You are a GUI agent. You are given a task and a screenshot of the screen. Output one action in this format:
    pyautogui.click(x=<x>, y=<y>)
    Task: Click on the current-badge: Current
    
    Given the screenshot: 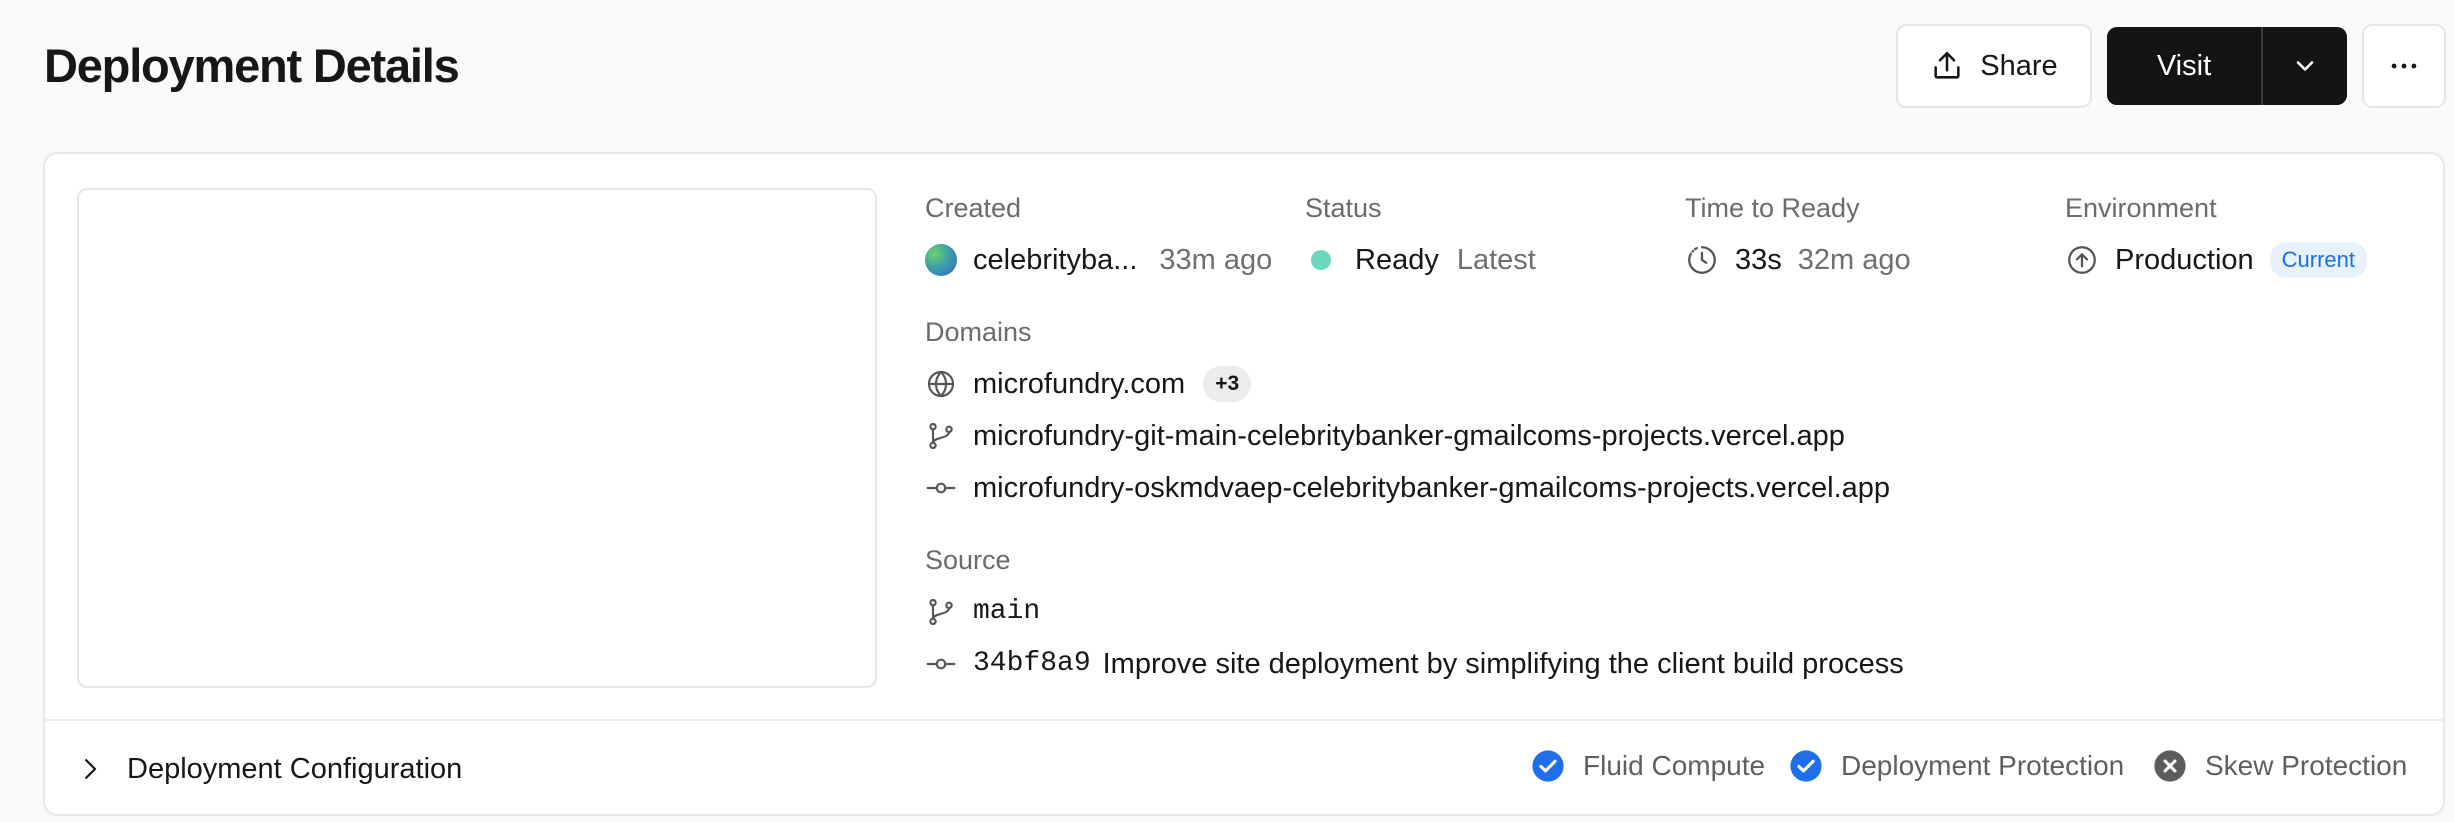 What is the action you would take?
    pyautogui.click(x=2318, y=260)
    